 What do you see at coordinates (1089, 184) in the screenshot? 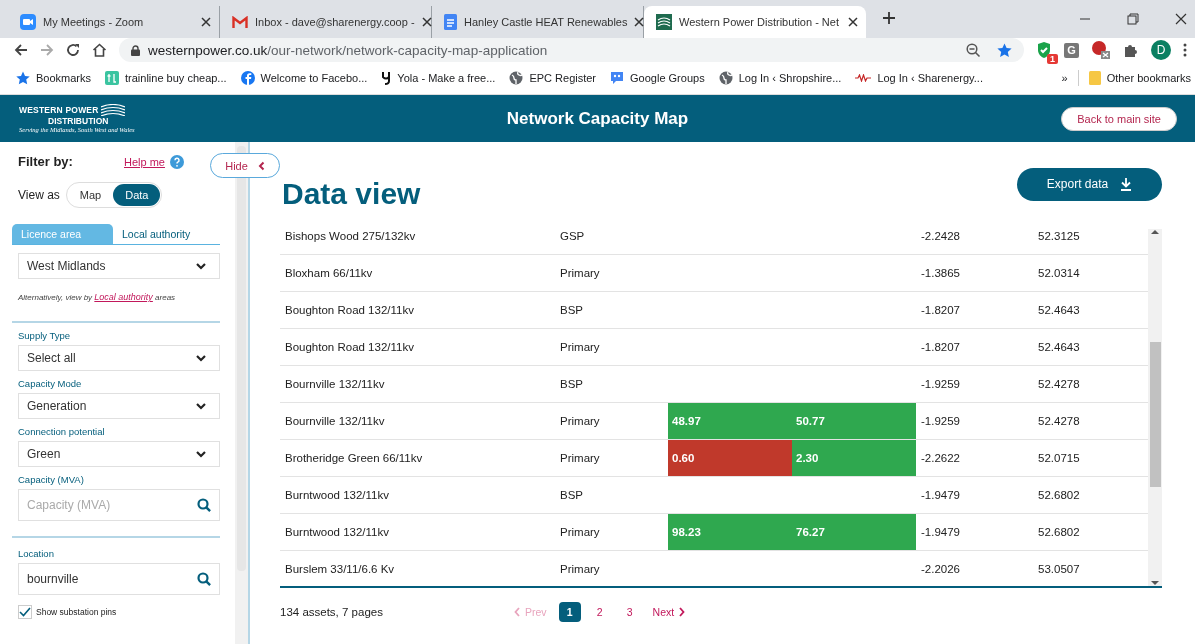
I see `export-button: Export data` at bounding box center [1089, 184].